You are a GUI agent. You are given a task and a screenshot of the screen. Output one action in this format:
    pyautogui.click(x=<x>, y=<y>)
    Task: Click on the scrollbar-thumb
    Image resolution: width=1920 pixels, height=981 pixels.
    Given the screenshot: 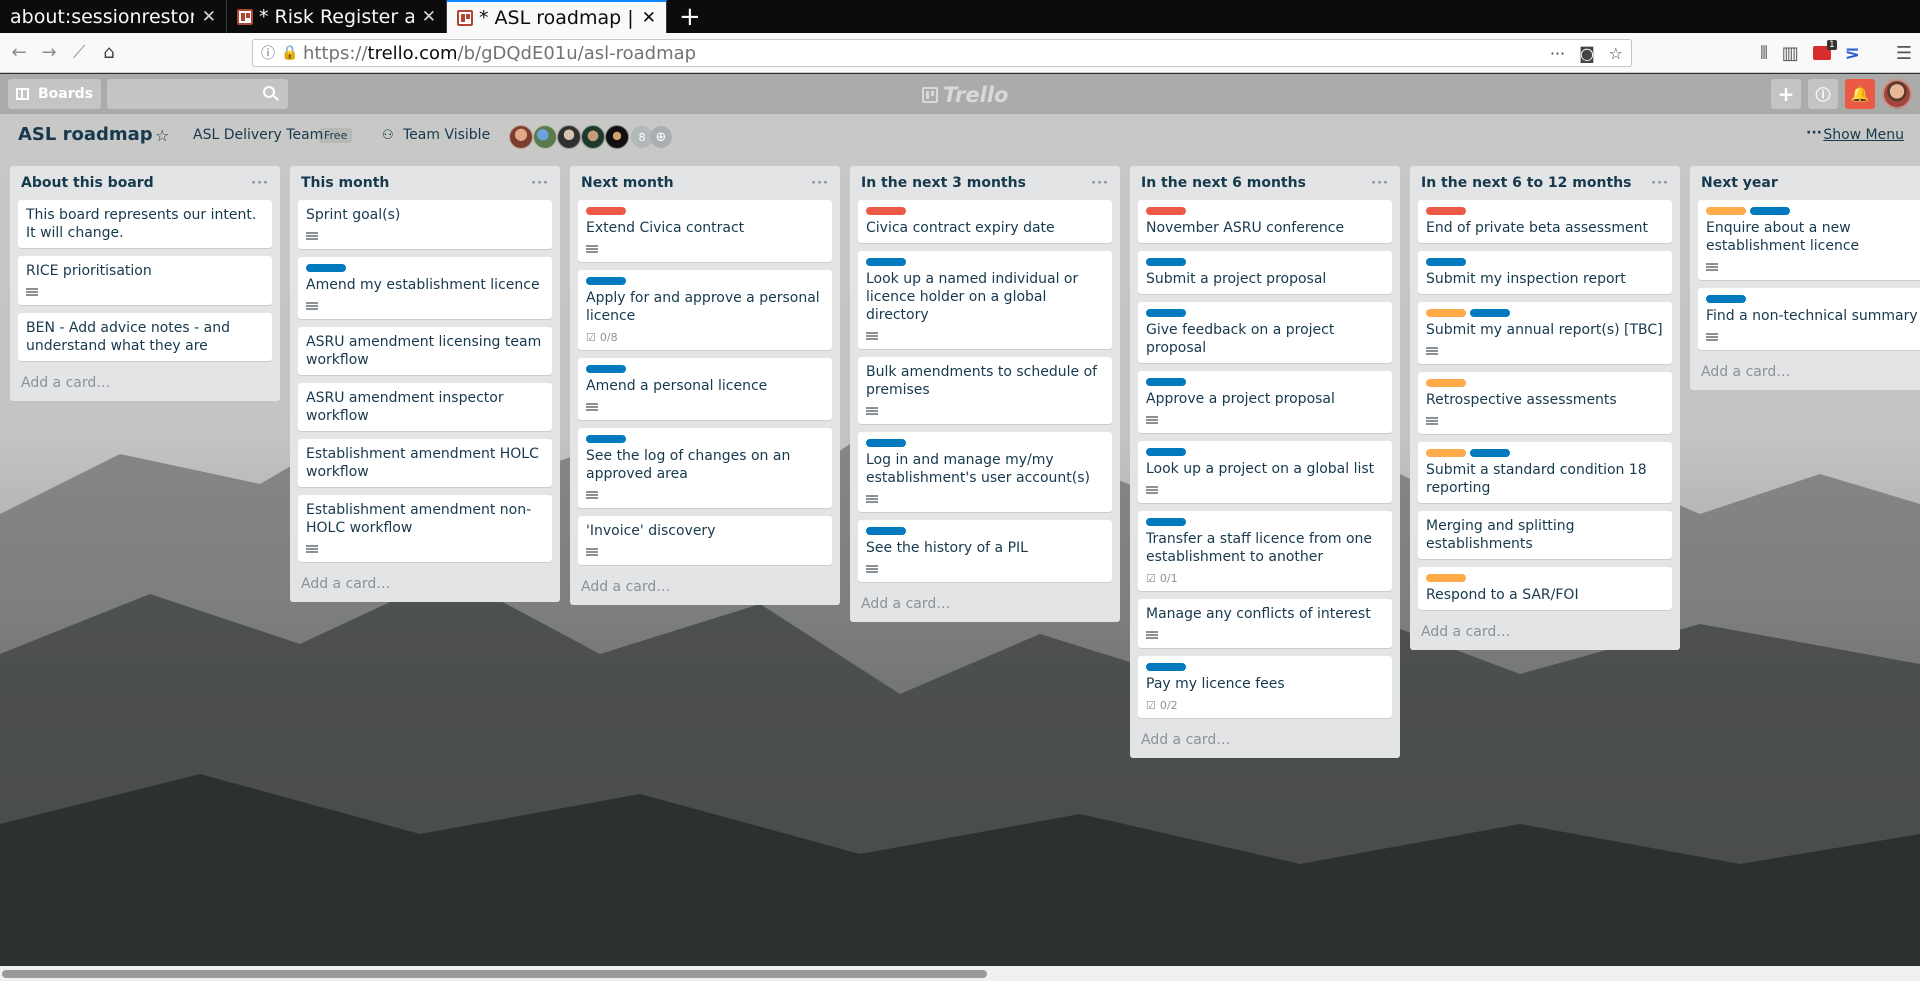 What is the action you would take?
    pyautogui.click(x=494, y=974)
    